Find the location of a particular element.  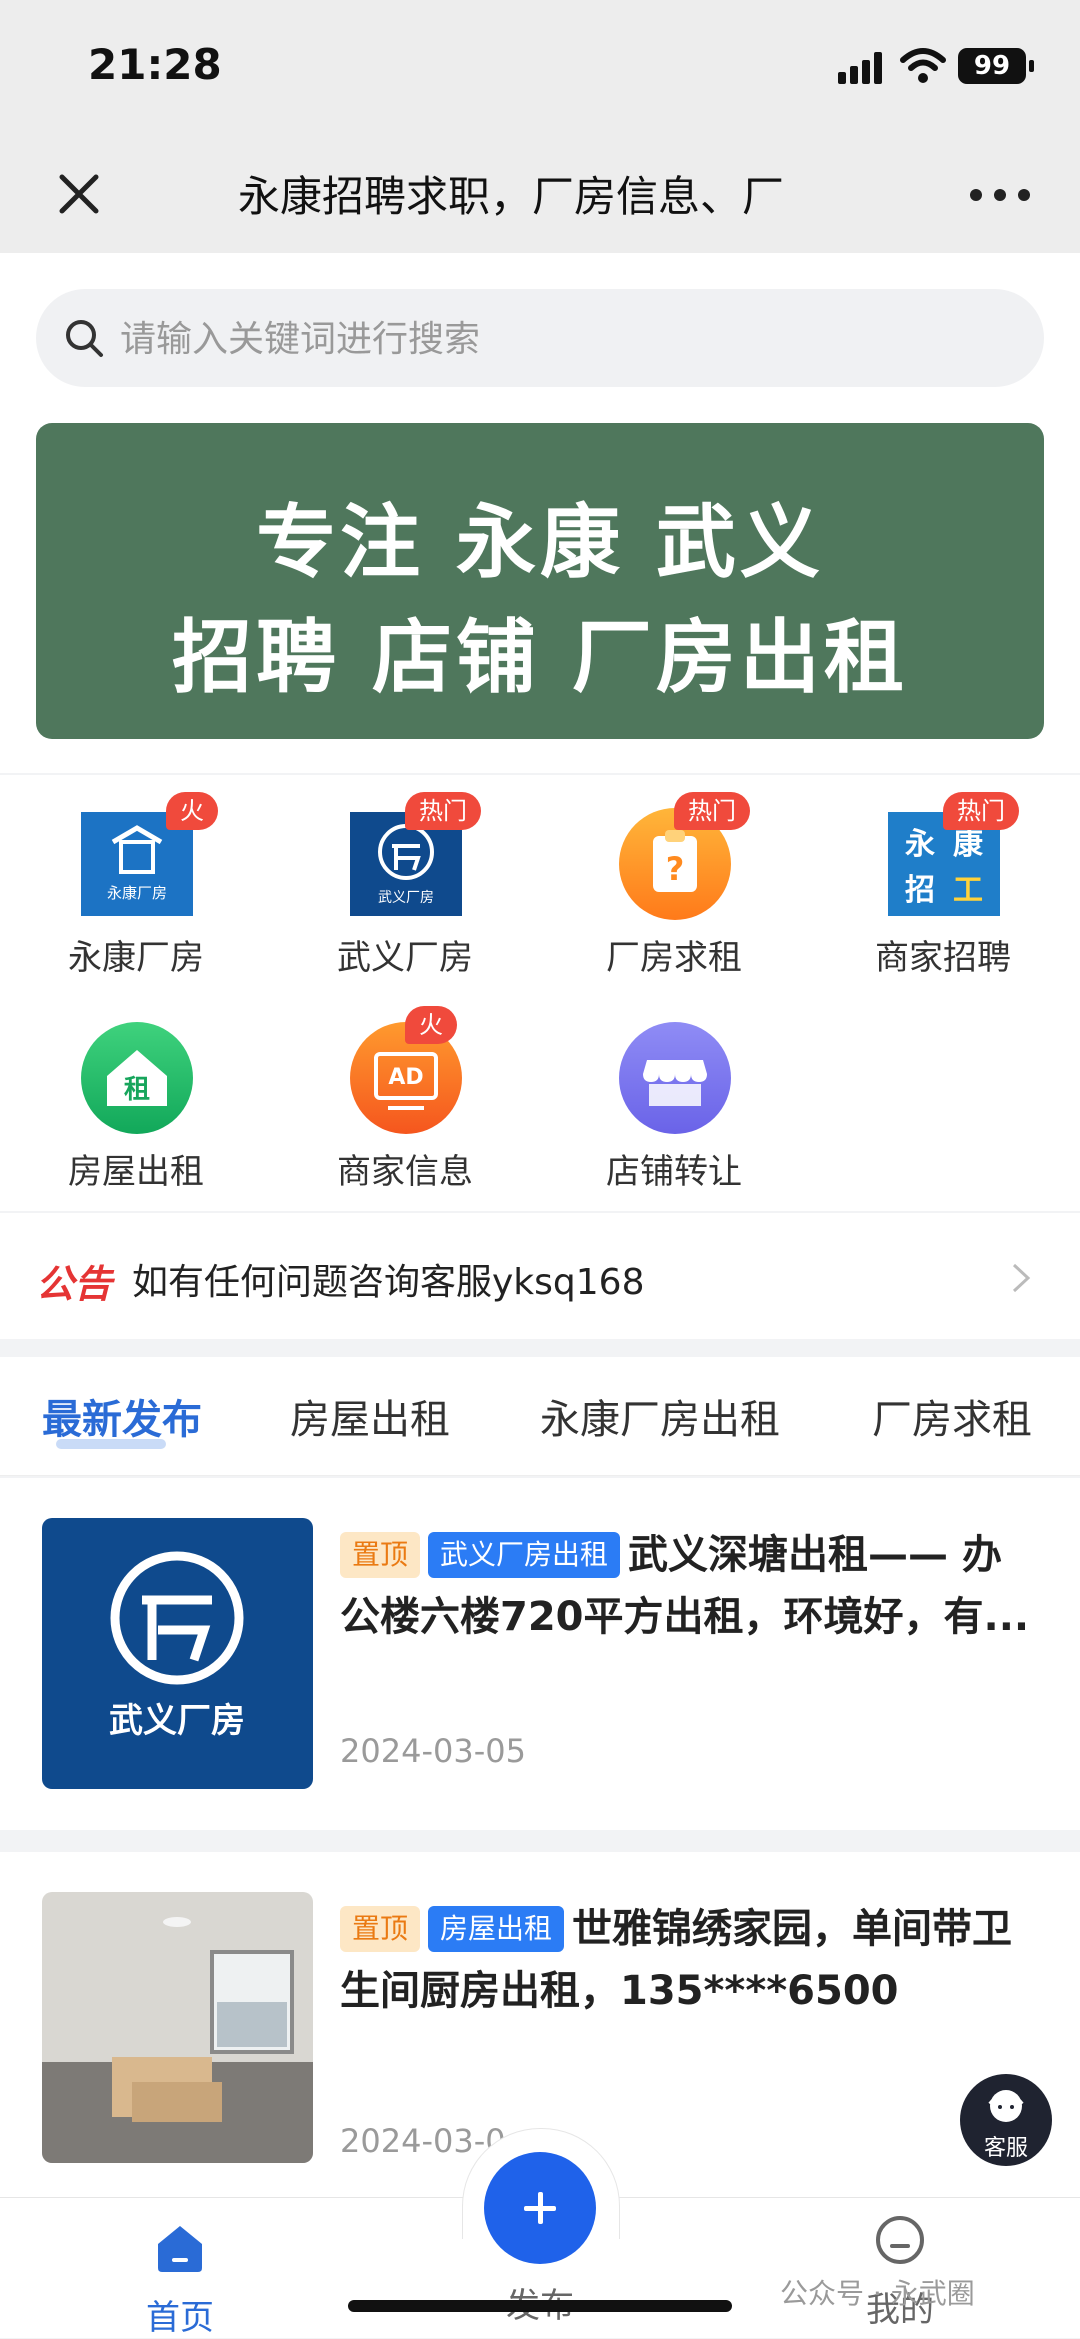

home-icon is located at coordinates (180, 2249).